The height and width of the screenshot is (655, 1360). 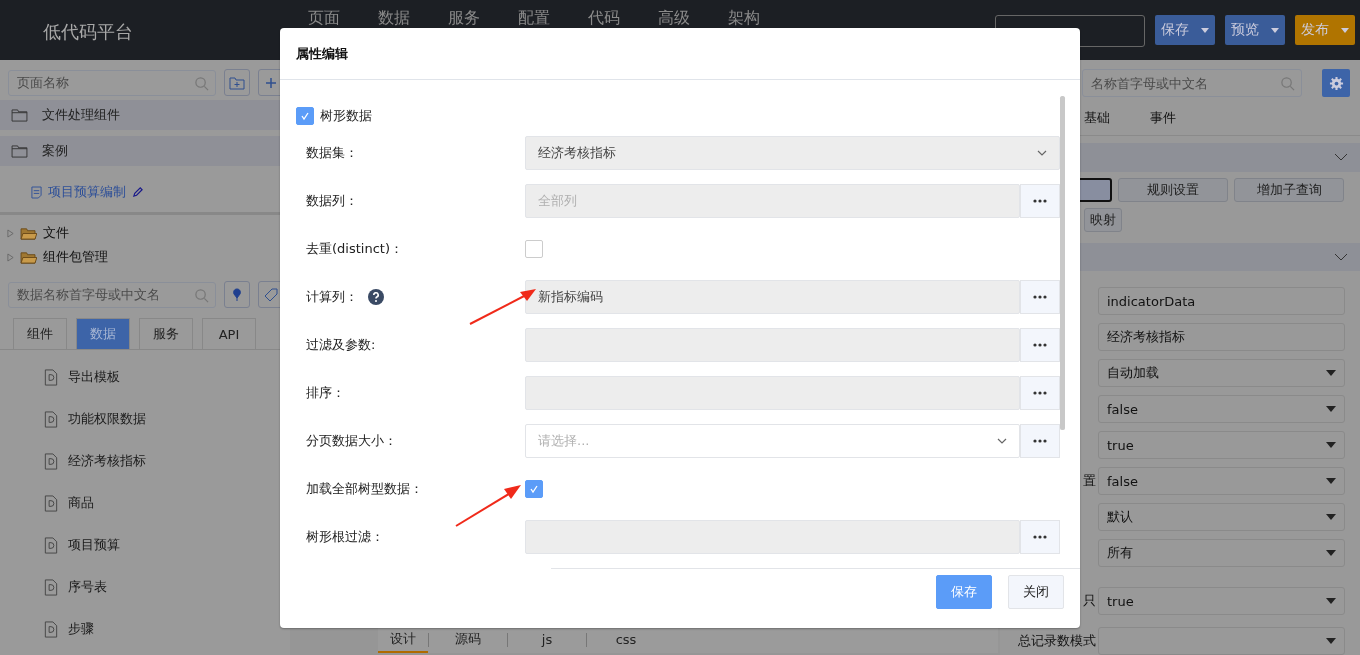 I want to click on nav-link: 架构, so click(x=744, y=18).